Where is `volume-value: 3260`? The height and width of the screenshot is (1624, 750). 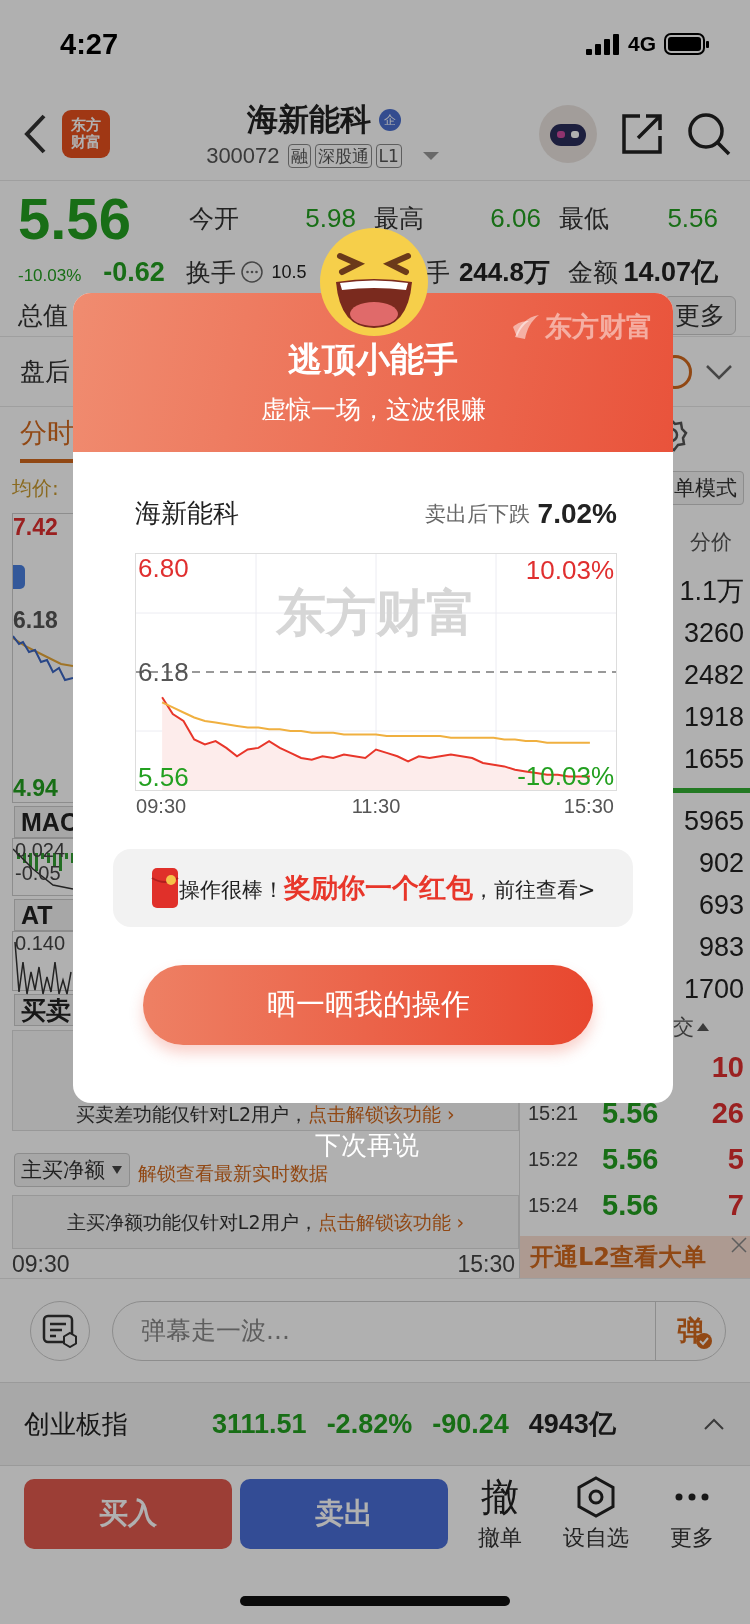
volume-value: 3260 is located at coordinates (713, 633).